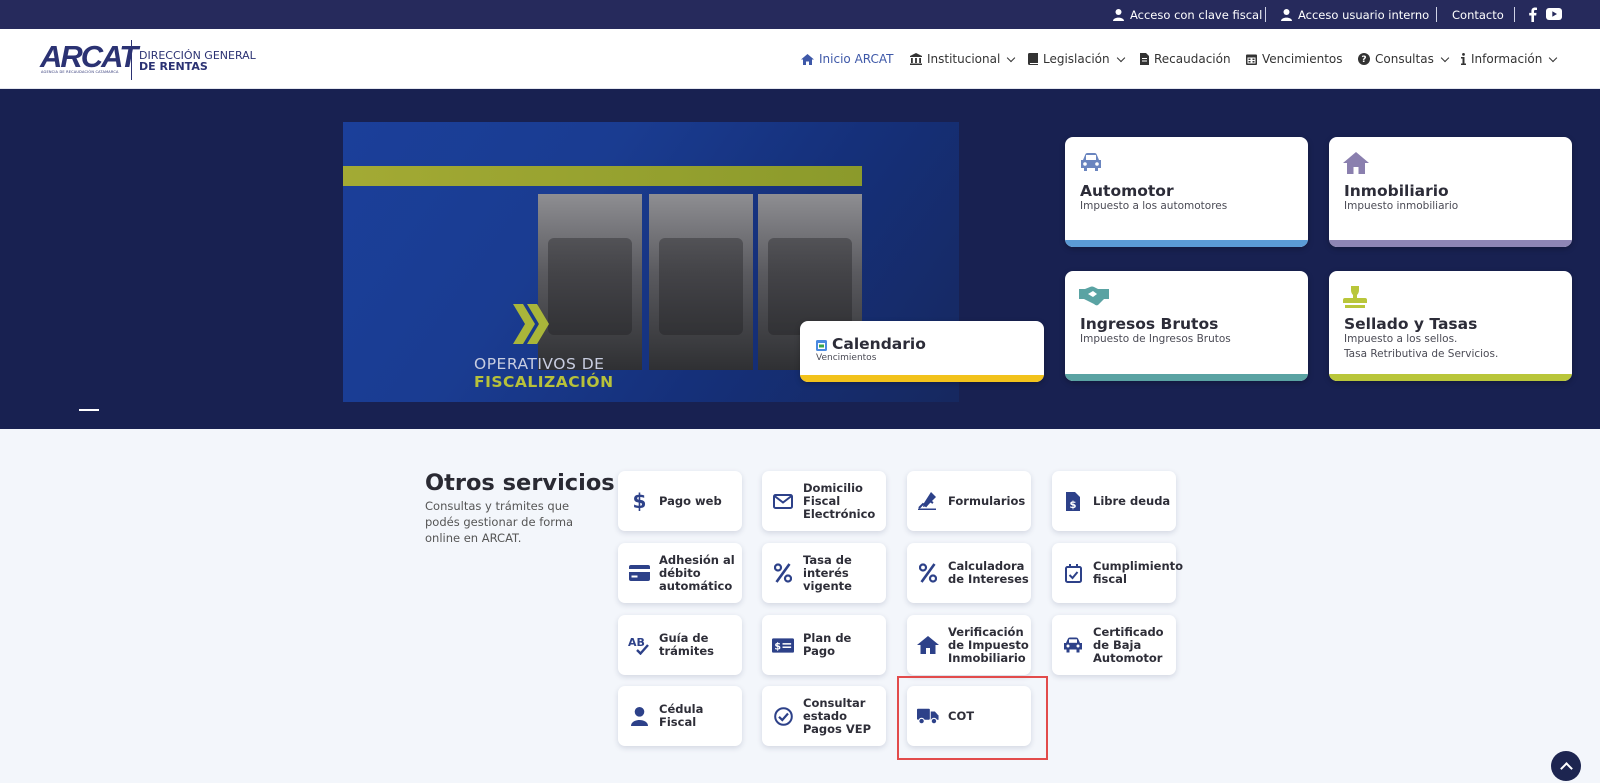 The height and width of the screenshot is (783, 1600). I want to click on youtube-icon, so click(1554, 14).